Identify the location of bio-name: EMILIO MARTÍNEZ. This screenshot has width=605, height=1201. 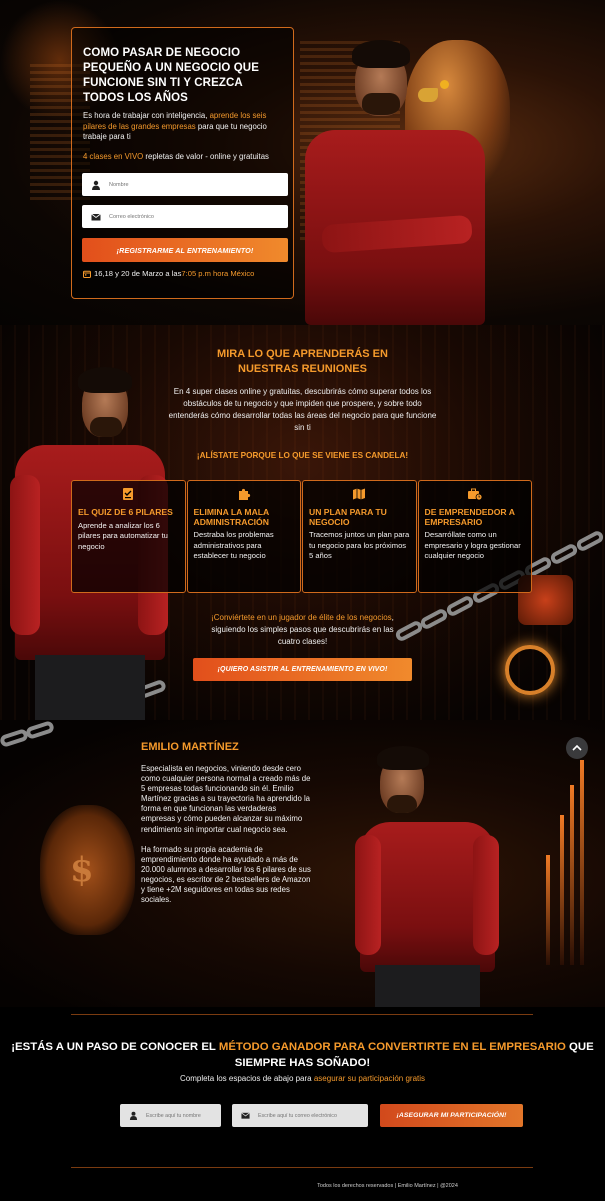
(190, 747).